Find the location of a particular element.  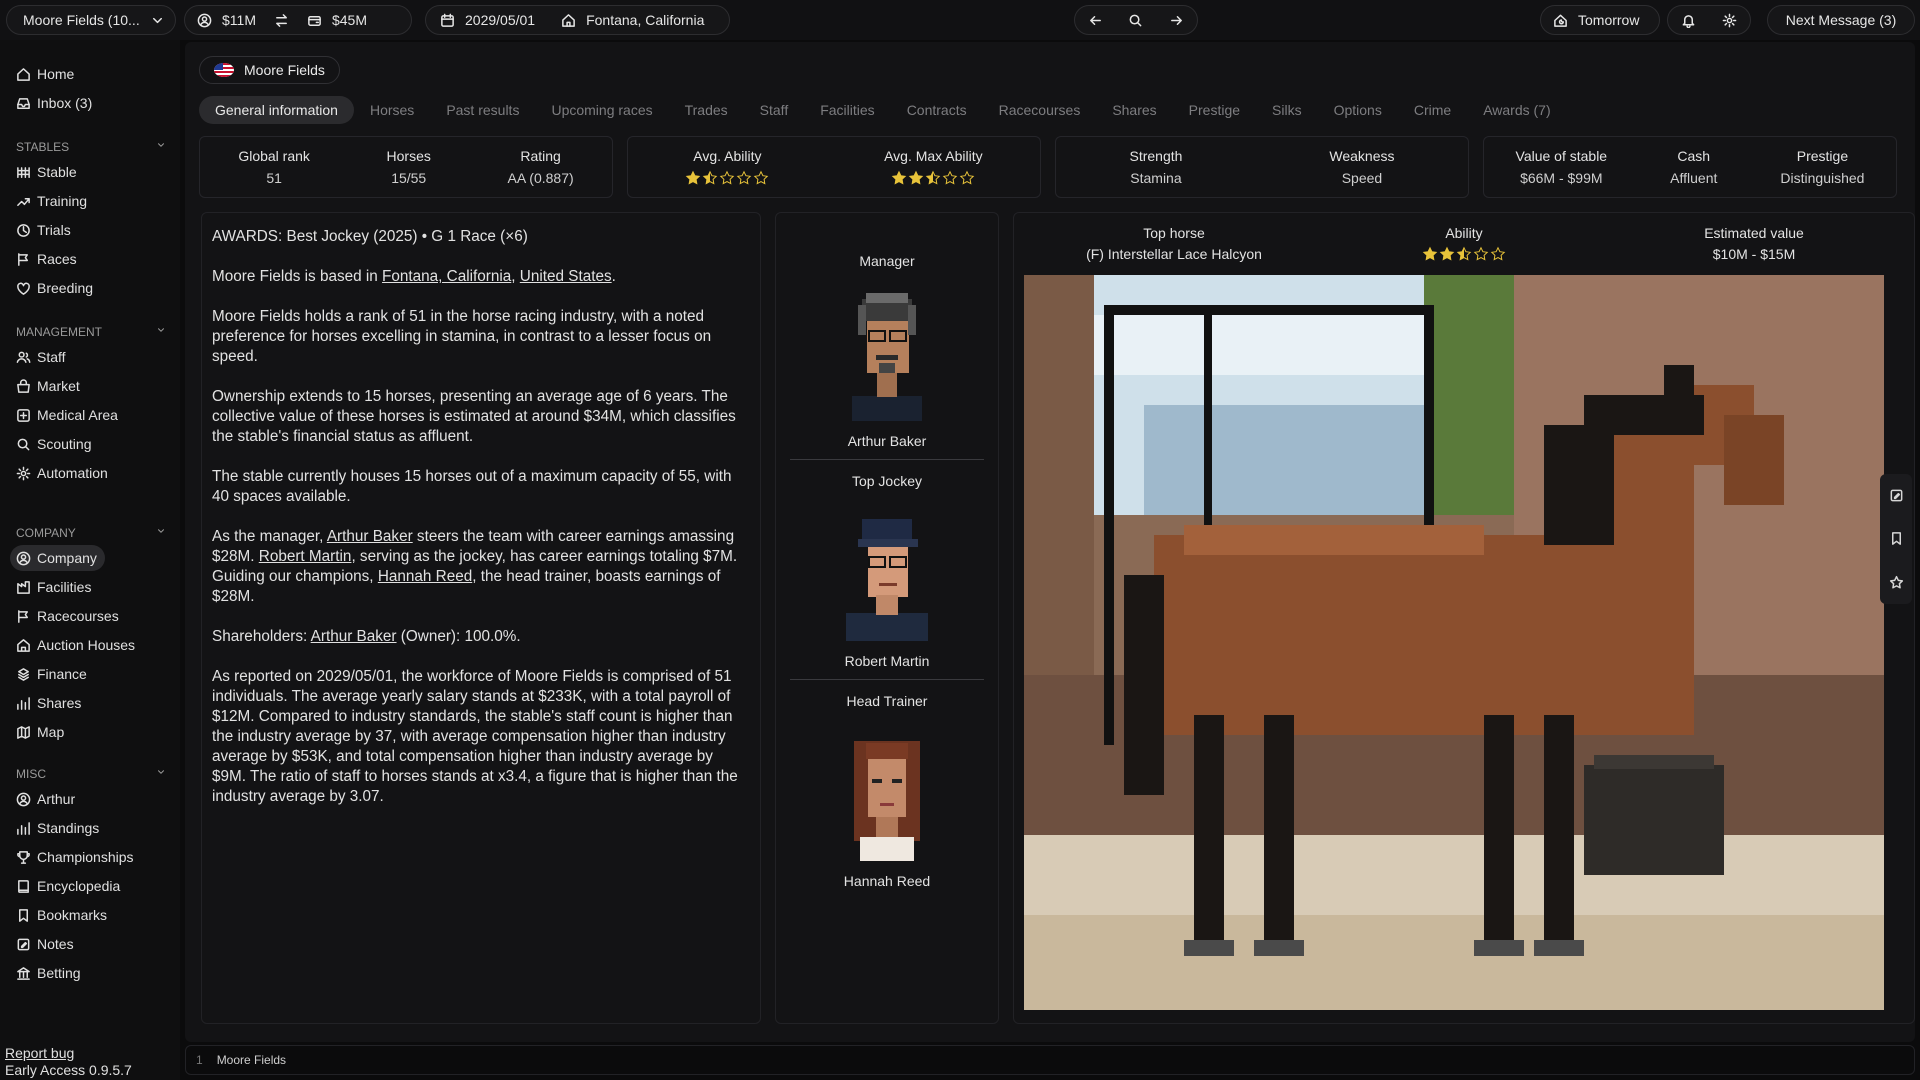

sidebar-item-shares: Shares is located at coordinates (49, 703).